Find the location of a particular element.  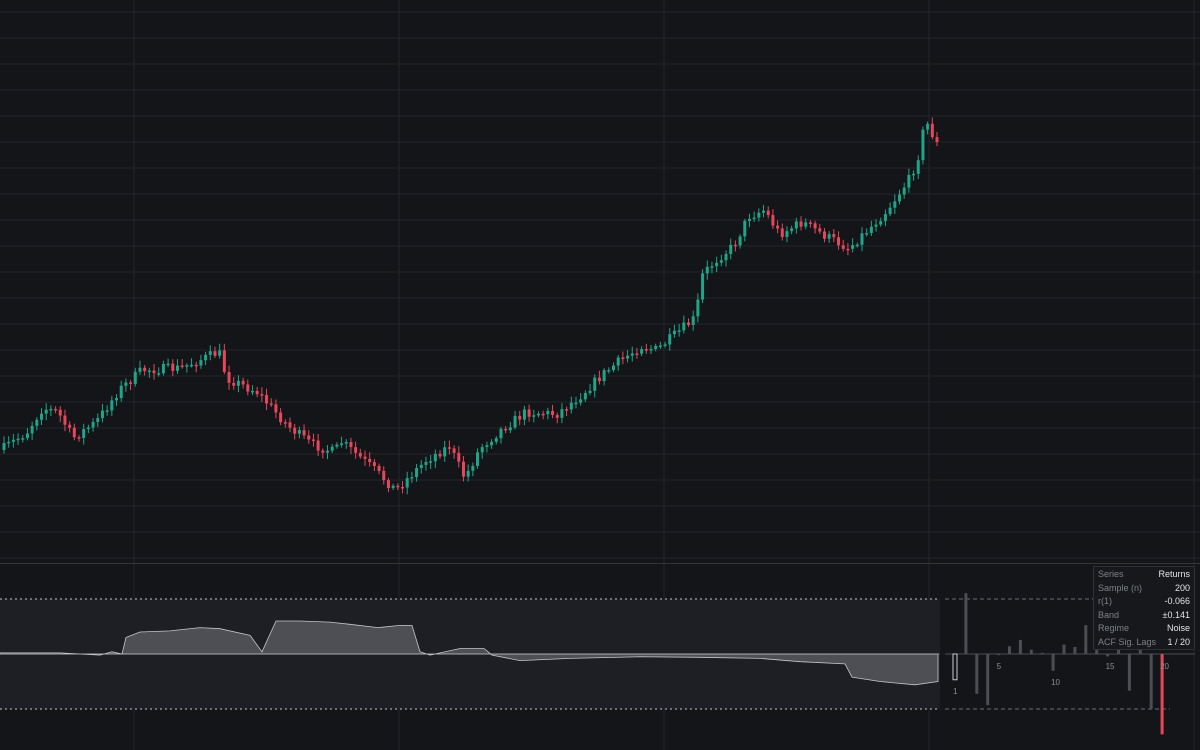

acf-tick-label: 15 is located at coordinates (1110, 666).